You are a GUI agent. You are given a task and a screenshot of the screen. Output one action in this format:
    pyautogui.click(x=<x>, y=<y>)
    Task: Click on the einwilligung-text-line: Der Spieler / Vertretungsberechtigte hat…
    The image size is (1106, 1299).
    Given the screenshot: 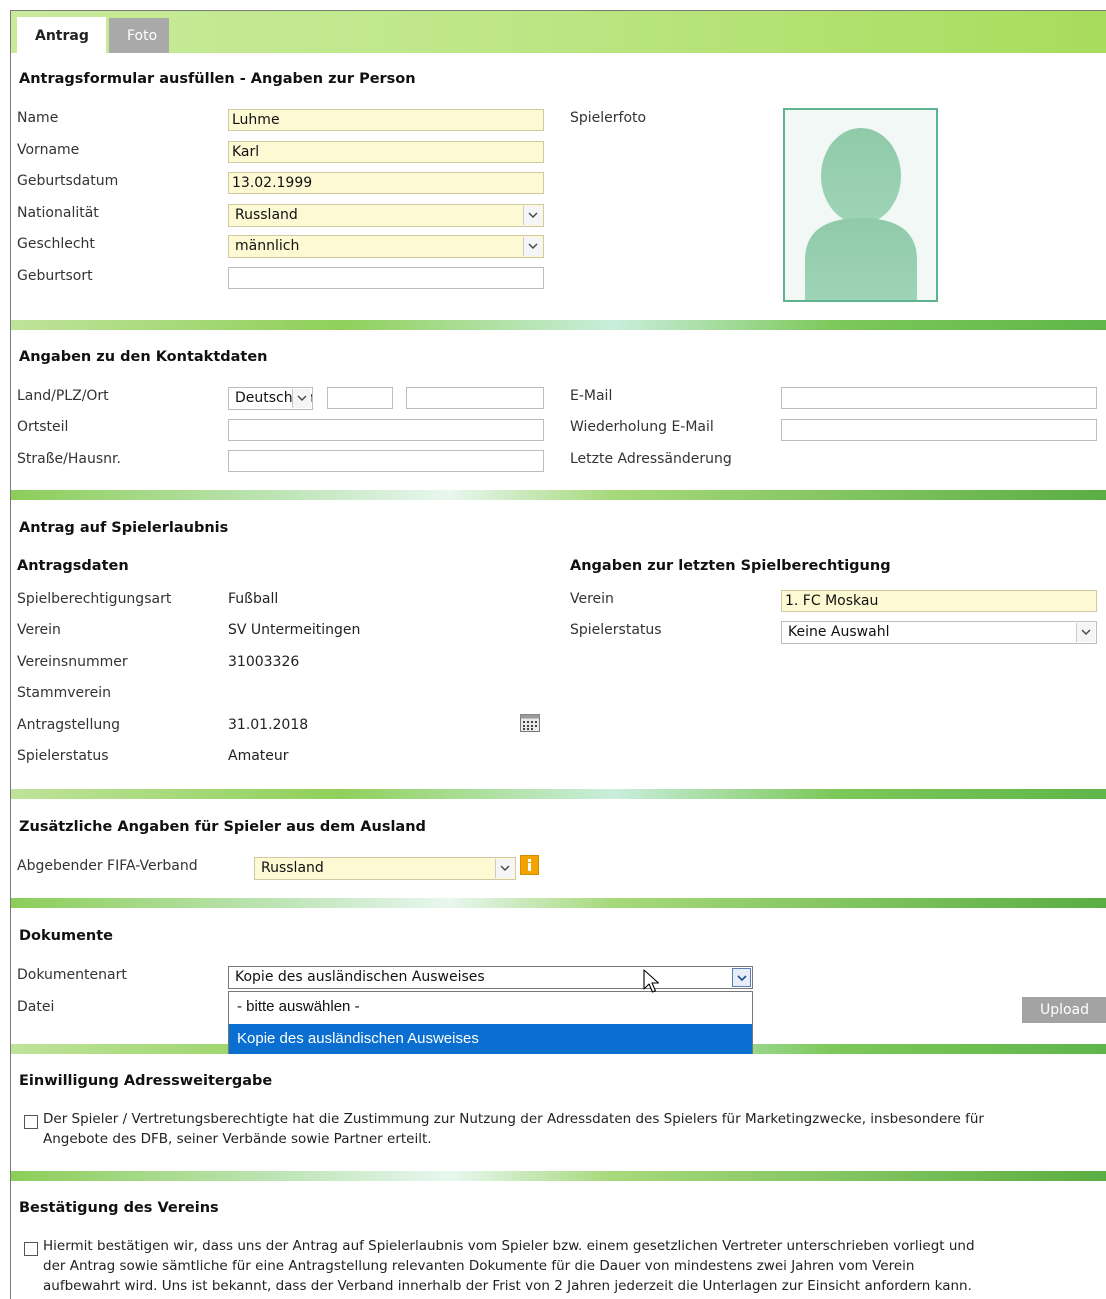 What is the action you would take?
    pyautogui.click(x=513, y=1119)
    